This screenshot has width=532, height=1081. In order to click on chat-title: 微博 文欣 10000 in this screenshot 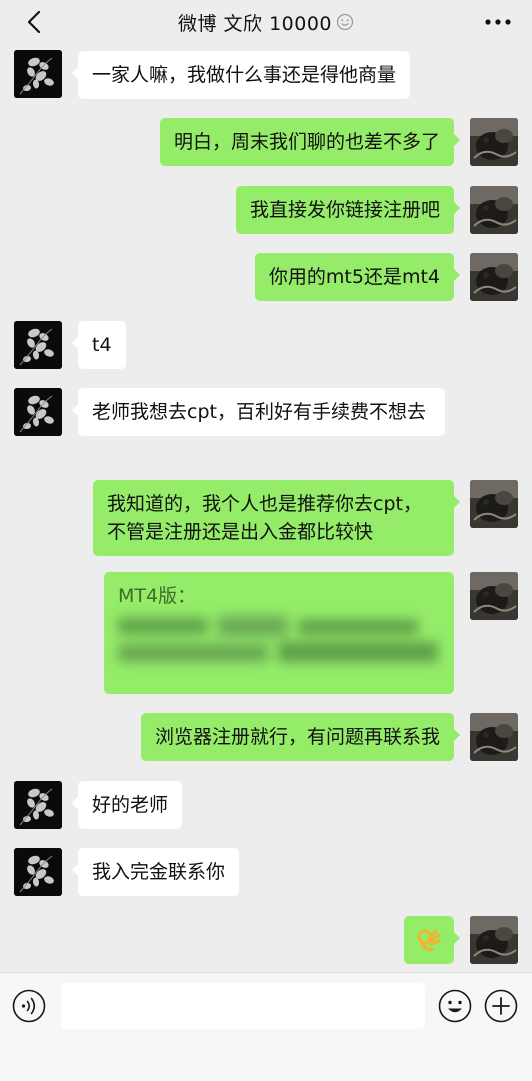, I will do `click(266, 22)`.